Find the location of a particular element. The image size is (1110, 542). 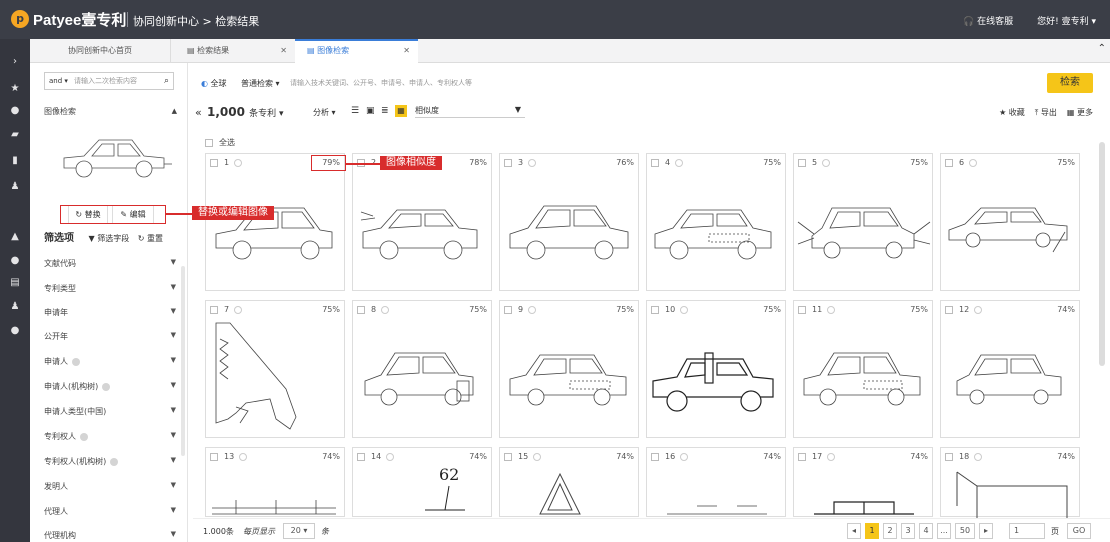

result-card: 18 74% is located at coordinates (1010, 482).